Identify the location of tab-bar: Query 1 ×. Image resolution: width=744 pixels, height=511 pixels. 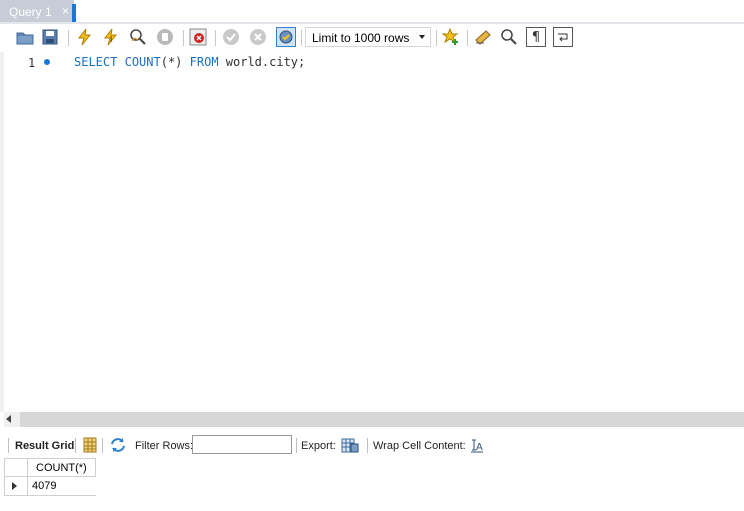
(372, 12).